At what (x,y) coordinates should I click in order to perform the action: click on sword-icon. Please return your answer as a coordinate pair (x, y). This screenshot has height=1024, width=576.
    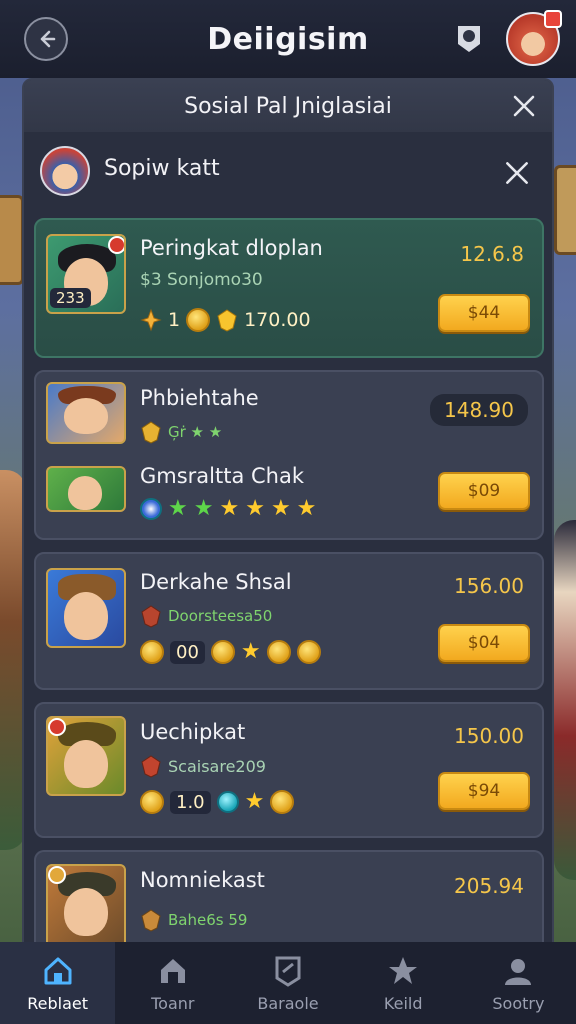
    Looking at the image, I should click on (151, 320).